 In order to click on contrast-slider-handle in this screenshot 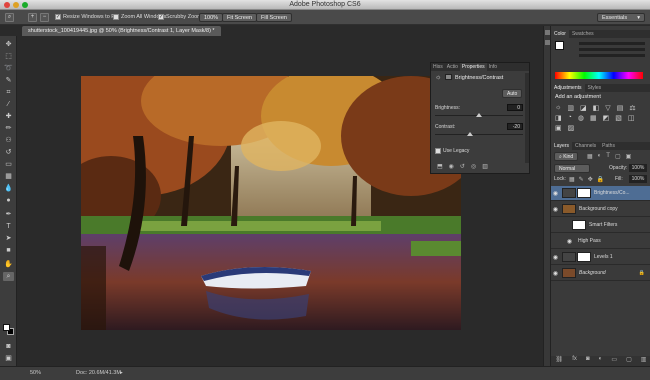, I will do `click(470, 134)`.